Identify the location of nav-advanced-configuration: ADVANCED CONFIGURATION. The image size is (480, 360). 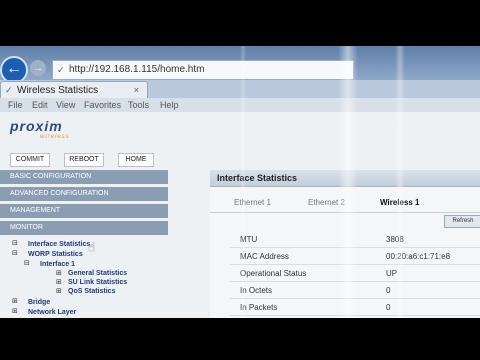
(84, 194).